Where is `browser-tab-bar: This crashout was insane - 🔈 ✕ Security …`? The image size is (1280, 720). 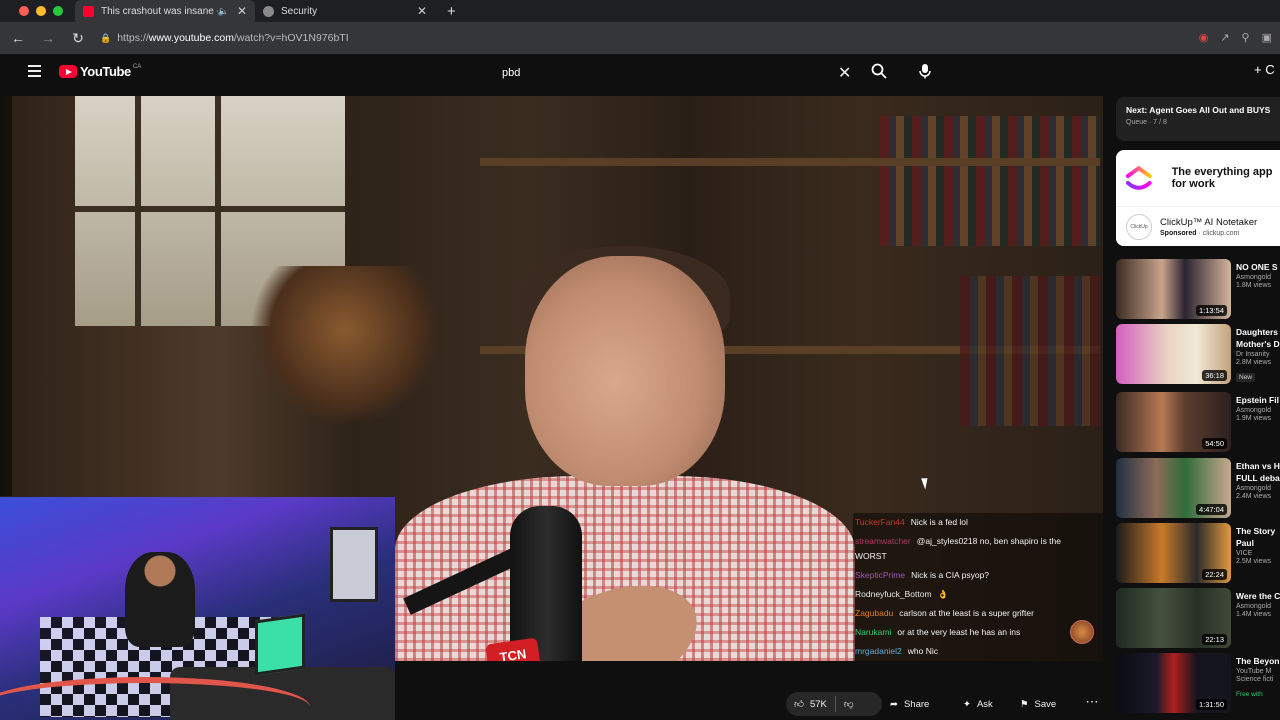 browser-tab-bar: This crashout was insane - 🔈 ✕ Security … is located at coordinates (640, 11).